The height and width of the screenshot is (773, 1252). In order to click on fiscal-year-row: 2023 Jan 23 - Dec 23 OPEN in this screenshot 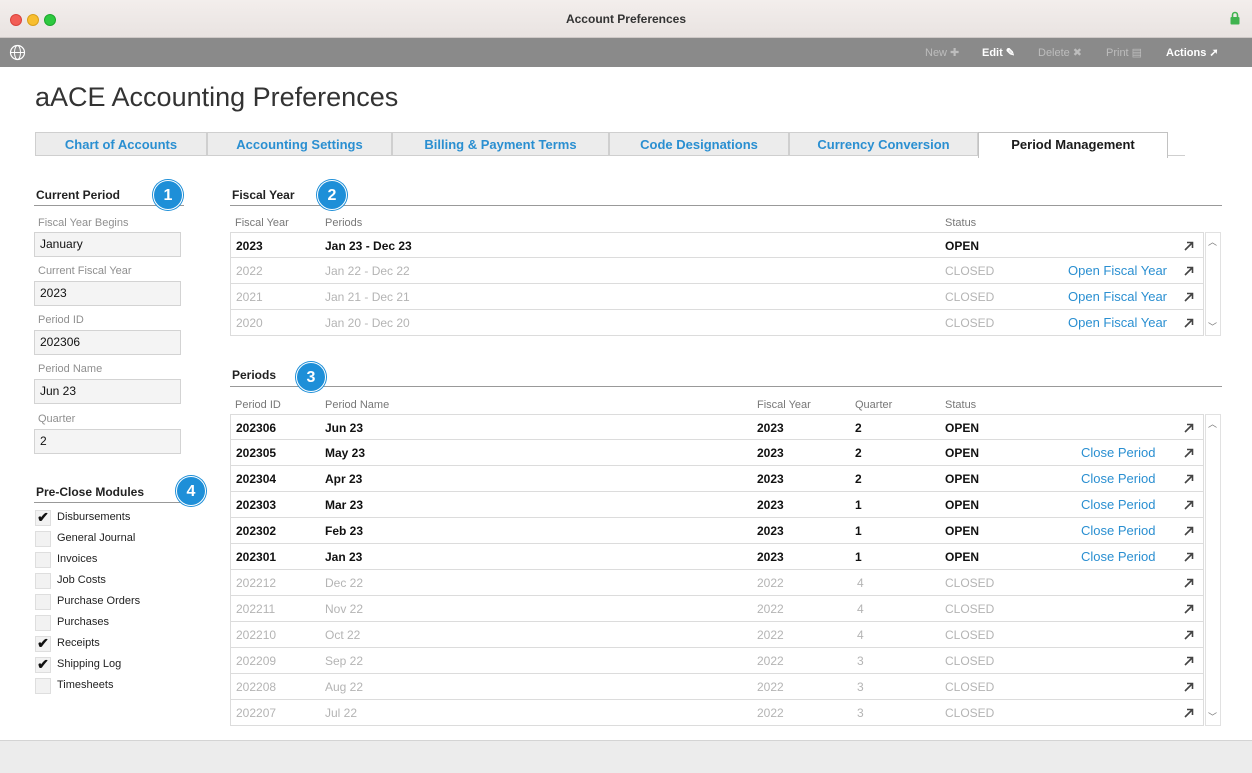, I will do `click(717, 245)`.